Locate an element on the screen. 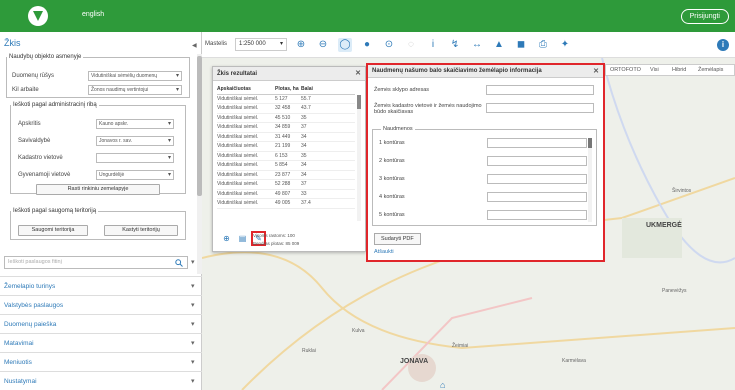 Image resolution: width=735 pixels, height=390 pixels. zoom-to-icon: ⊕ is located at coordinates (226, 238).